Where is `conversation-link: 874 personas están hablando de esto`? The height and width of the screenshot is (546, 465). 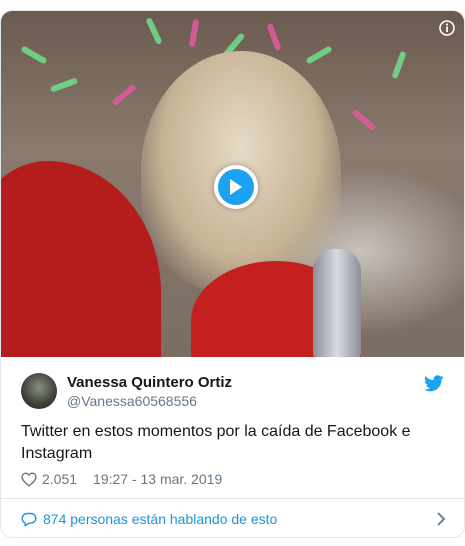
conversation-link: 874 personas están hablando de esto is located at coordinates (233, 519).